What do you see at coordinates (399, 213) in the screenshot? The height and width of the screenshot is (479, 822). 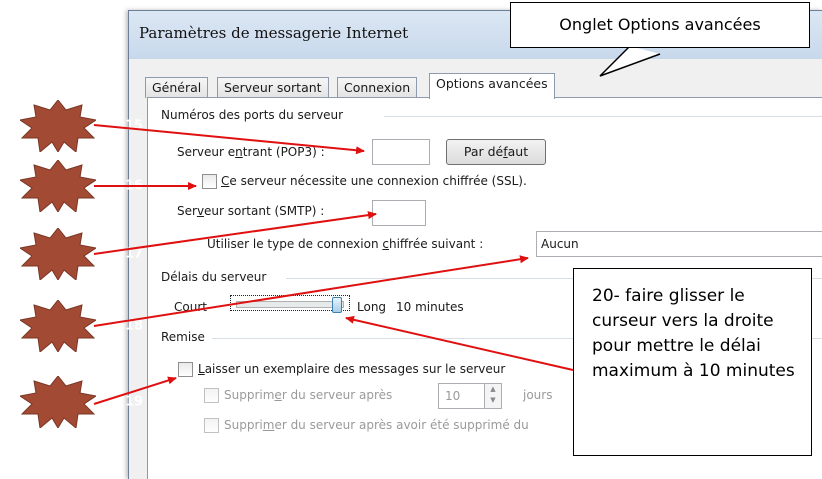 I see `outgoing-port-field` at bounding box center [399, 213].